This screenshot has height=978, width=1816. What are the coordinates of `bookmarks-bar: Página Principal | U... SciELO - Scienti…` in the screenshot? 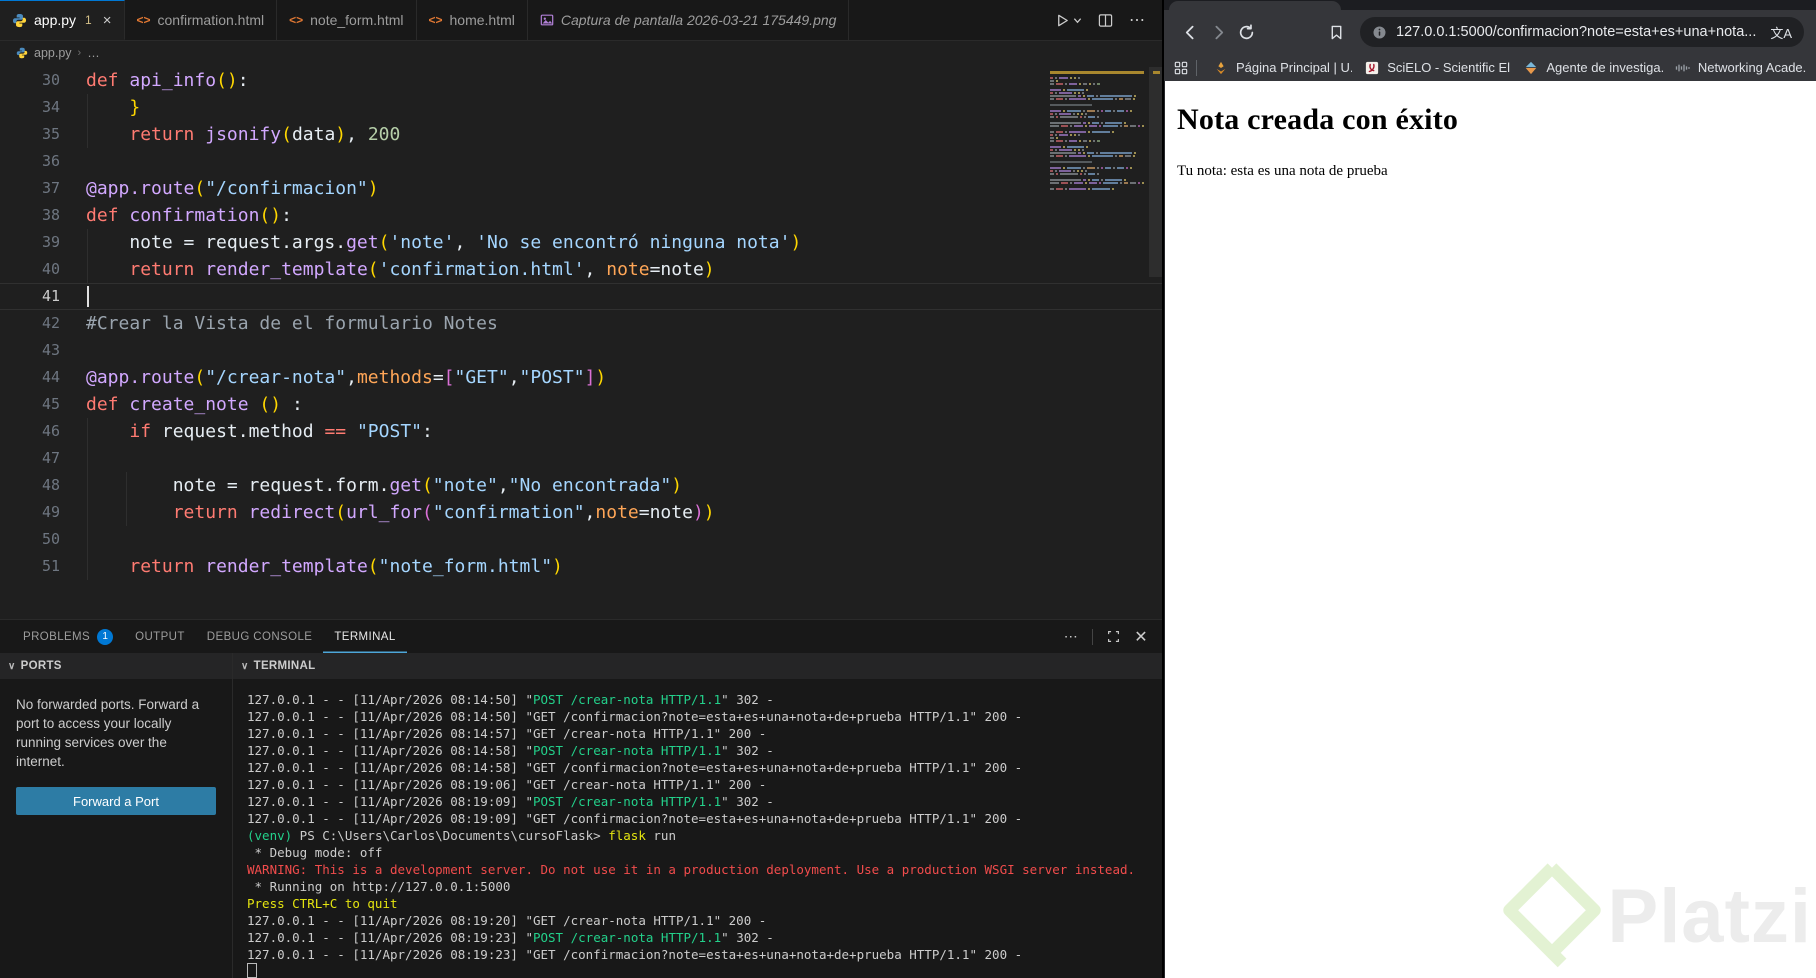 It's located at (1490, 67).